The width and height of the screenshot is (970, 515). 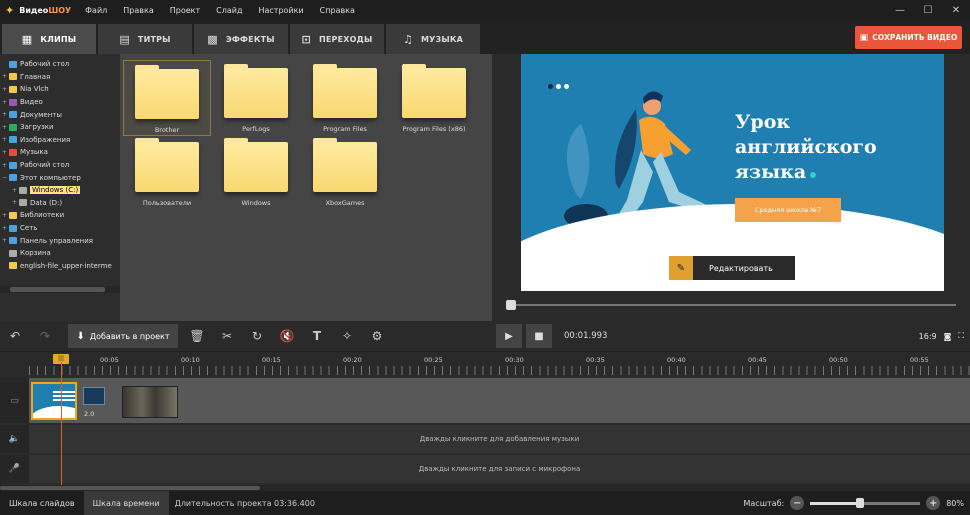 What do you see at coordinates (908, 37) in the screenshot?
I see `save-video-button: ▣ СОХРАНИТЬ ВИДЕО` at bounding box center [908, 37].